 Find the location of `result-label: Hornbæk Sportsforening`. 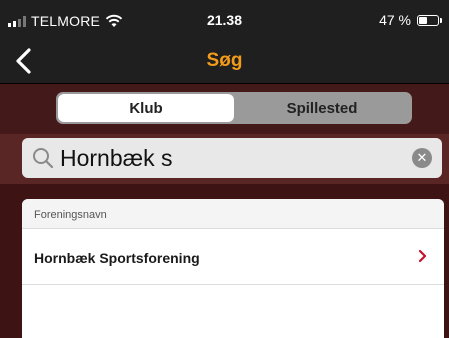

result-label: Hornbæk Sportsforening is located at coordinates (117, 258).